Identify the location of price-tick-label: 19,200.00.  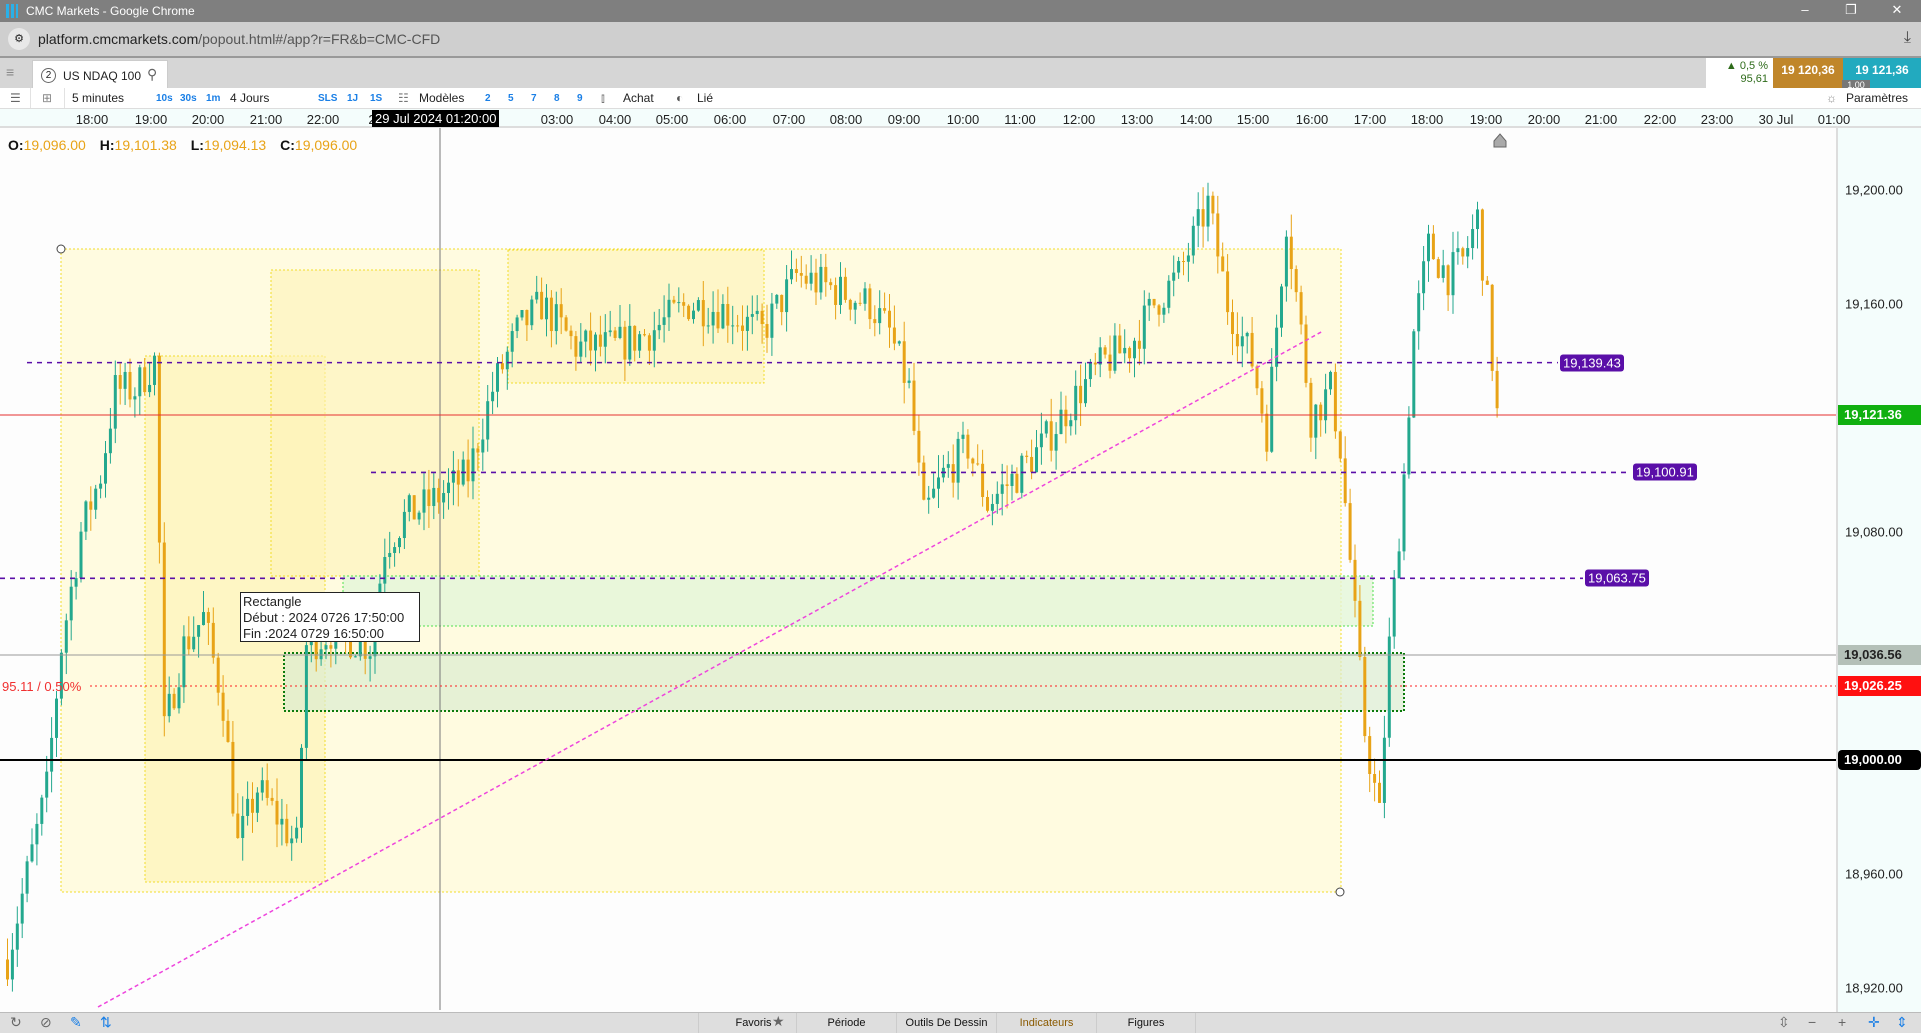
(1874, 190).